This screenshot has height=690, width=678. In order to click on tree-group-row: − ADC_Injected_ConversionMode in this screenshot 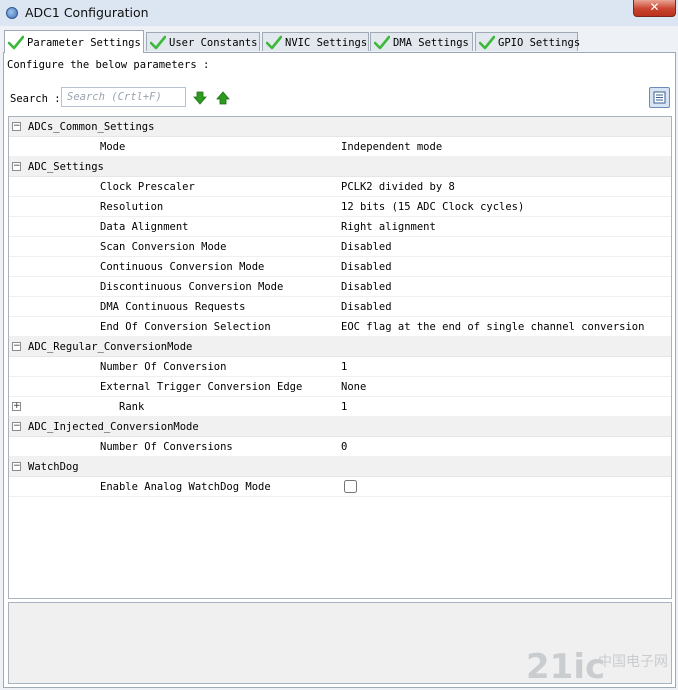, I will do `click(340, 427)`.